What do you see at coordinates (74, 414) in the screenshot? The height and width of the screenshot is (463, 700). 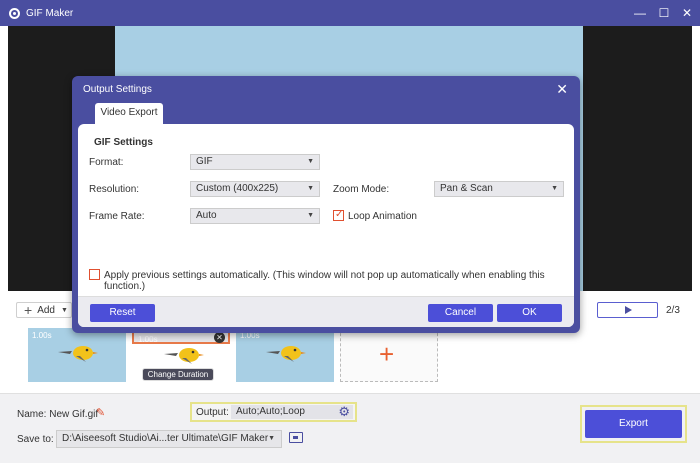 I see `name-value: New Gif.gif` at bounding box center [74, 414].